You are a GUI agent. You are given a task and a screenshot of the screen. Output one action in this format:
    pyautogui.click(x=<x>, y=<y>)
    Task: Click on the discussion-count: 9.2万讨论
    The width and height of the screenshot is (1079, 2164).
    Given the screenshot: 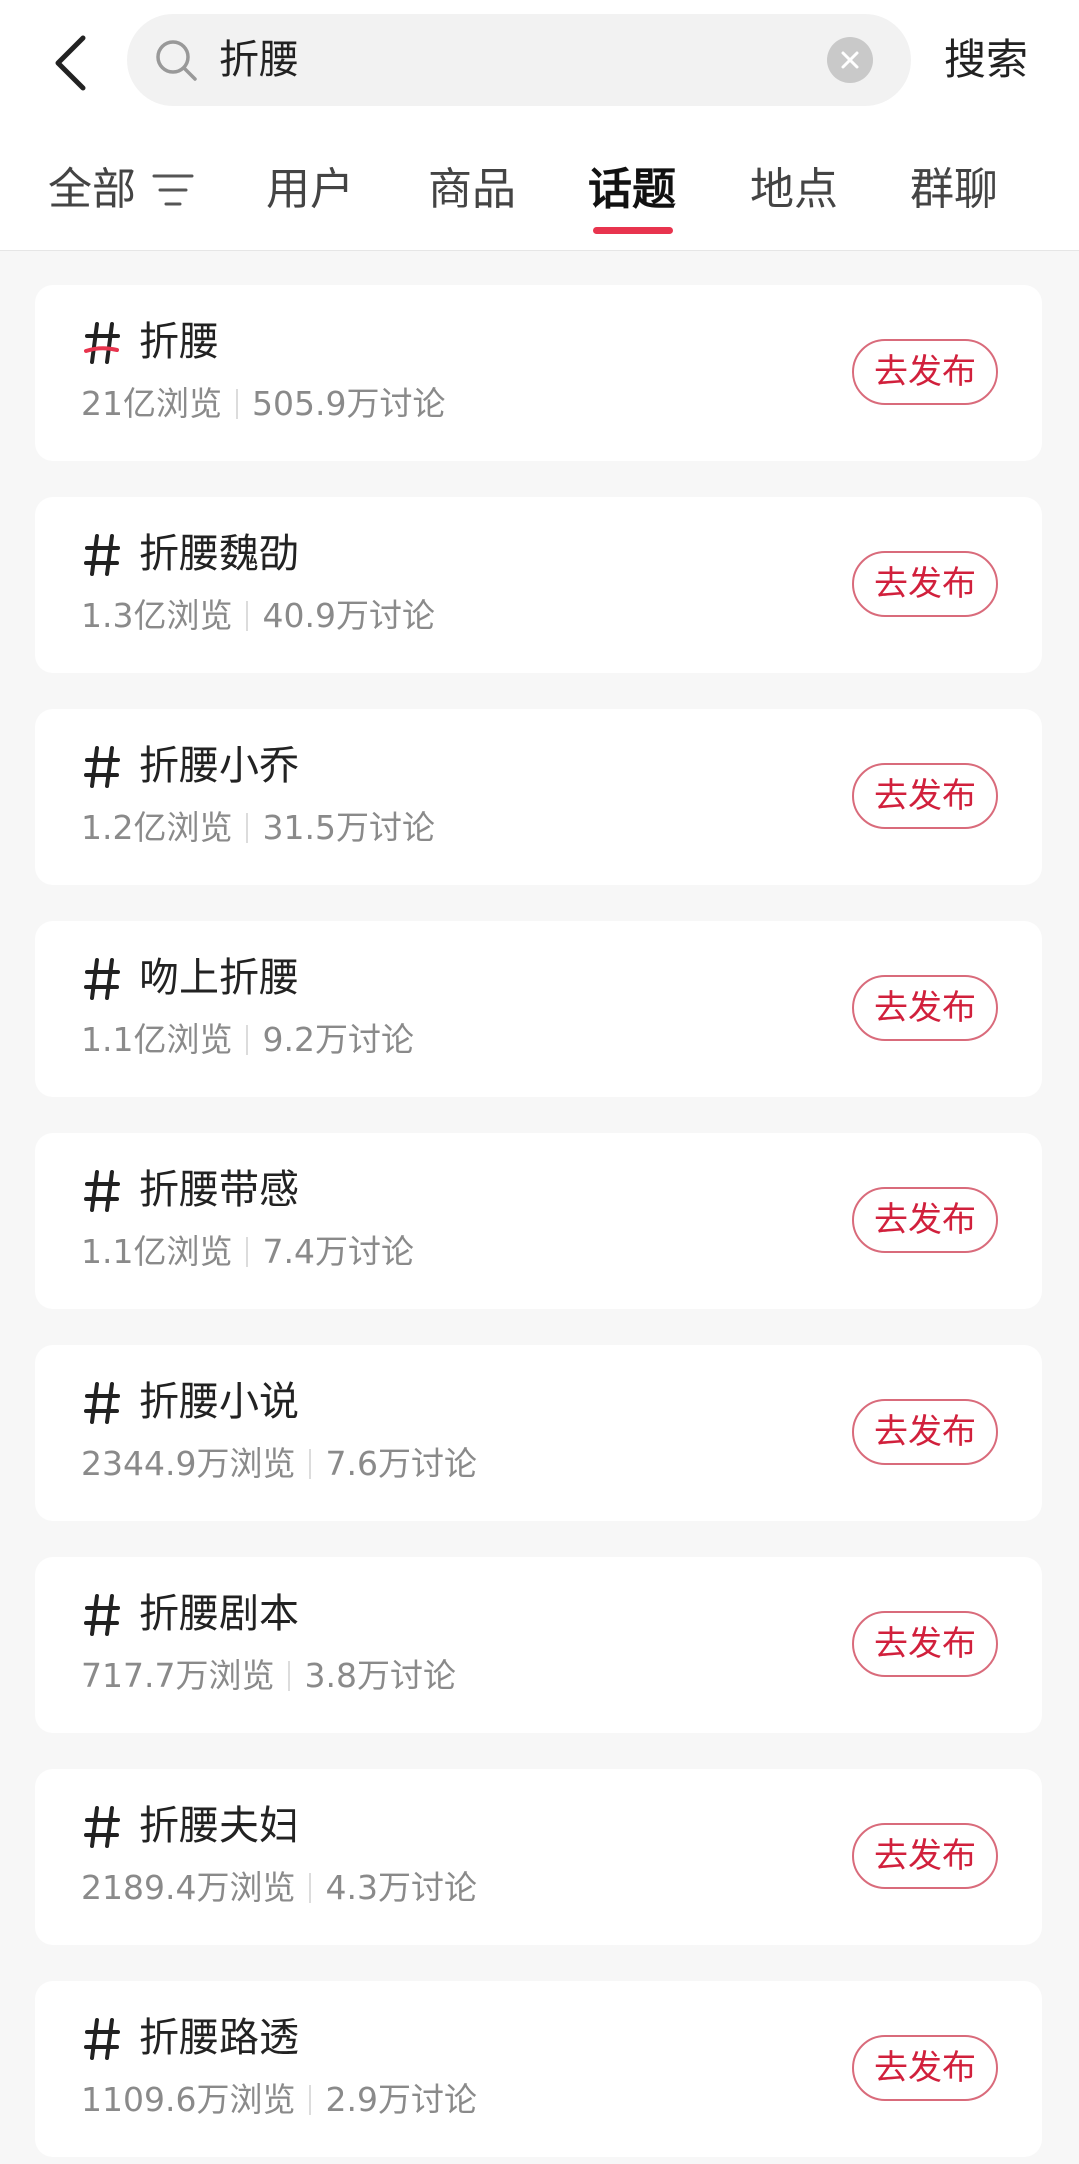 What is the action you would take?
    pyautogui.click(x=338, y=1039)
    